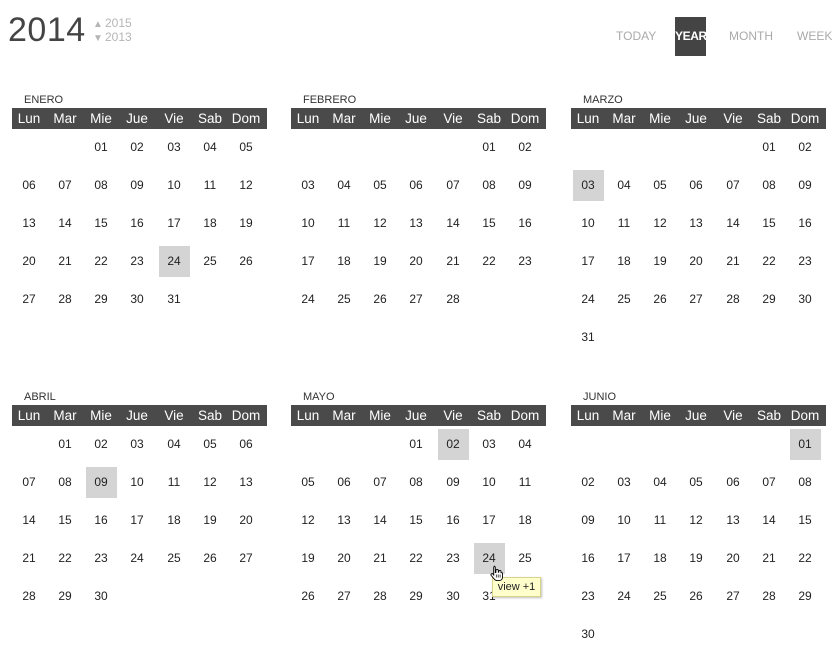 The height and width of the screenshot is (660, 834). What do you see at coordinates (43, 100) in the screenshot?
I see `month-title: ENERO` at bounding box center [43, 100].